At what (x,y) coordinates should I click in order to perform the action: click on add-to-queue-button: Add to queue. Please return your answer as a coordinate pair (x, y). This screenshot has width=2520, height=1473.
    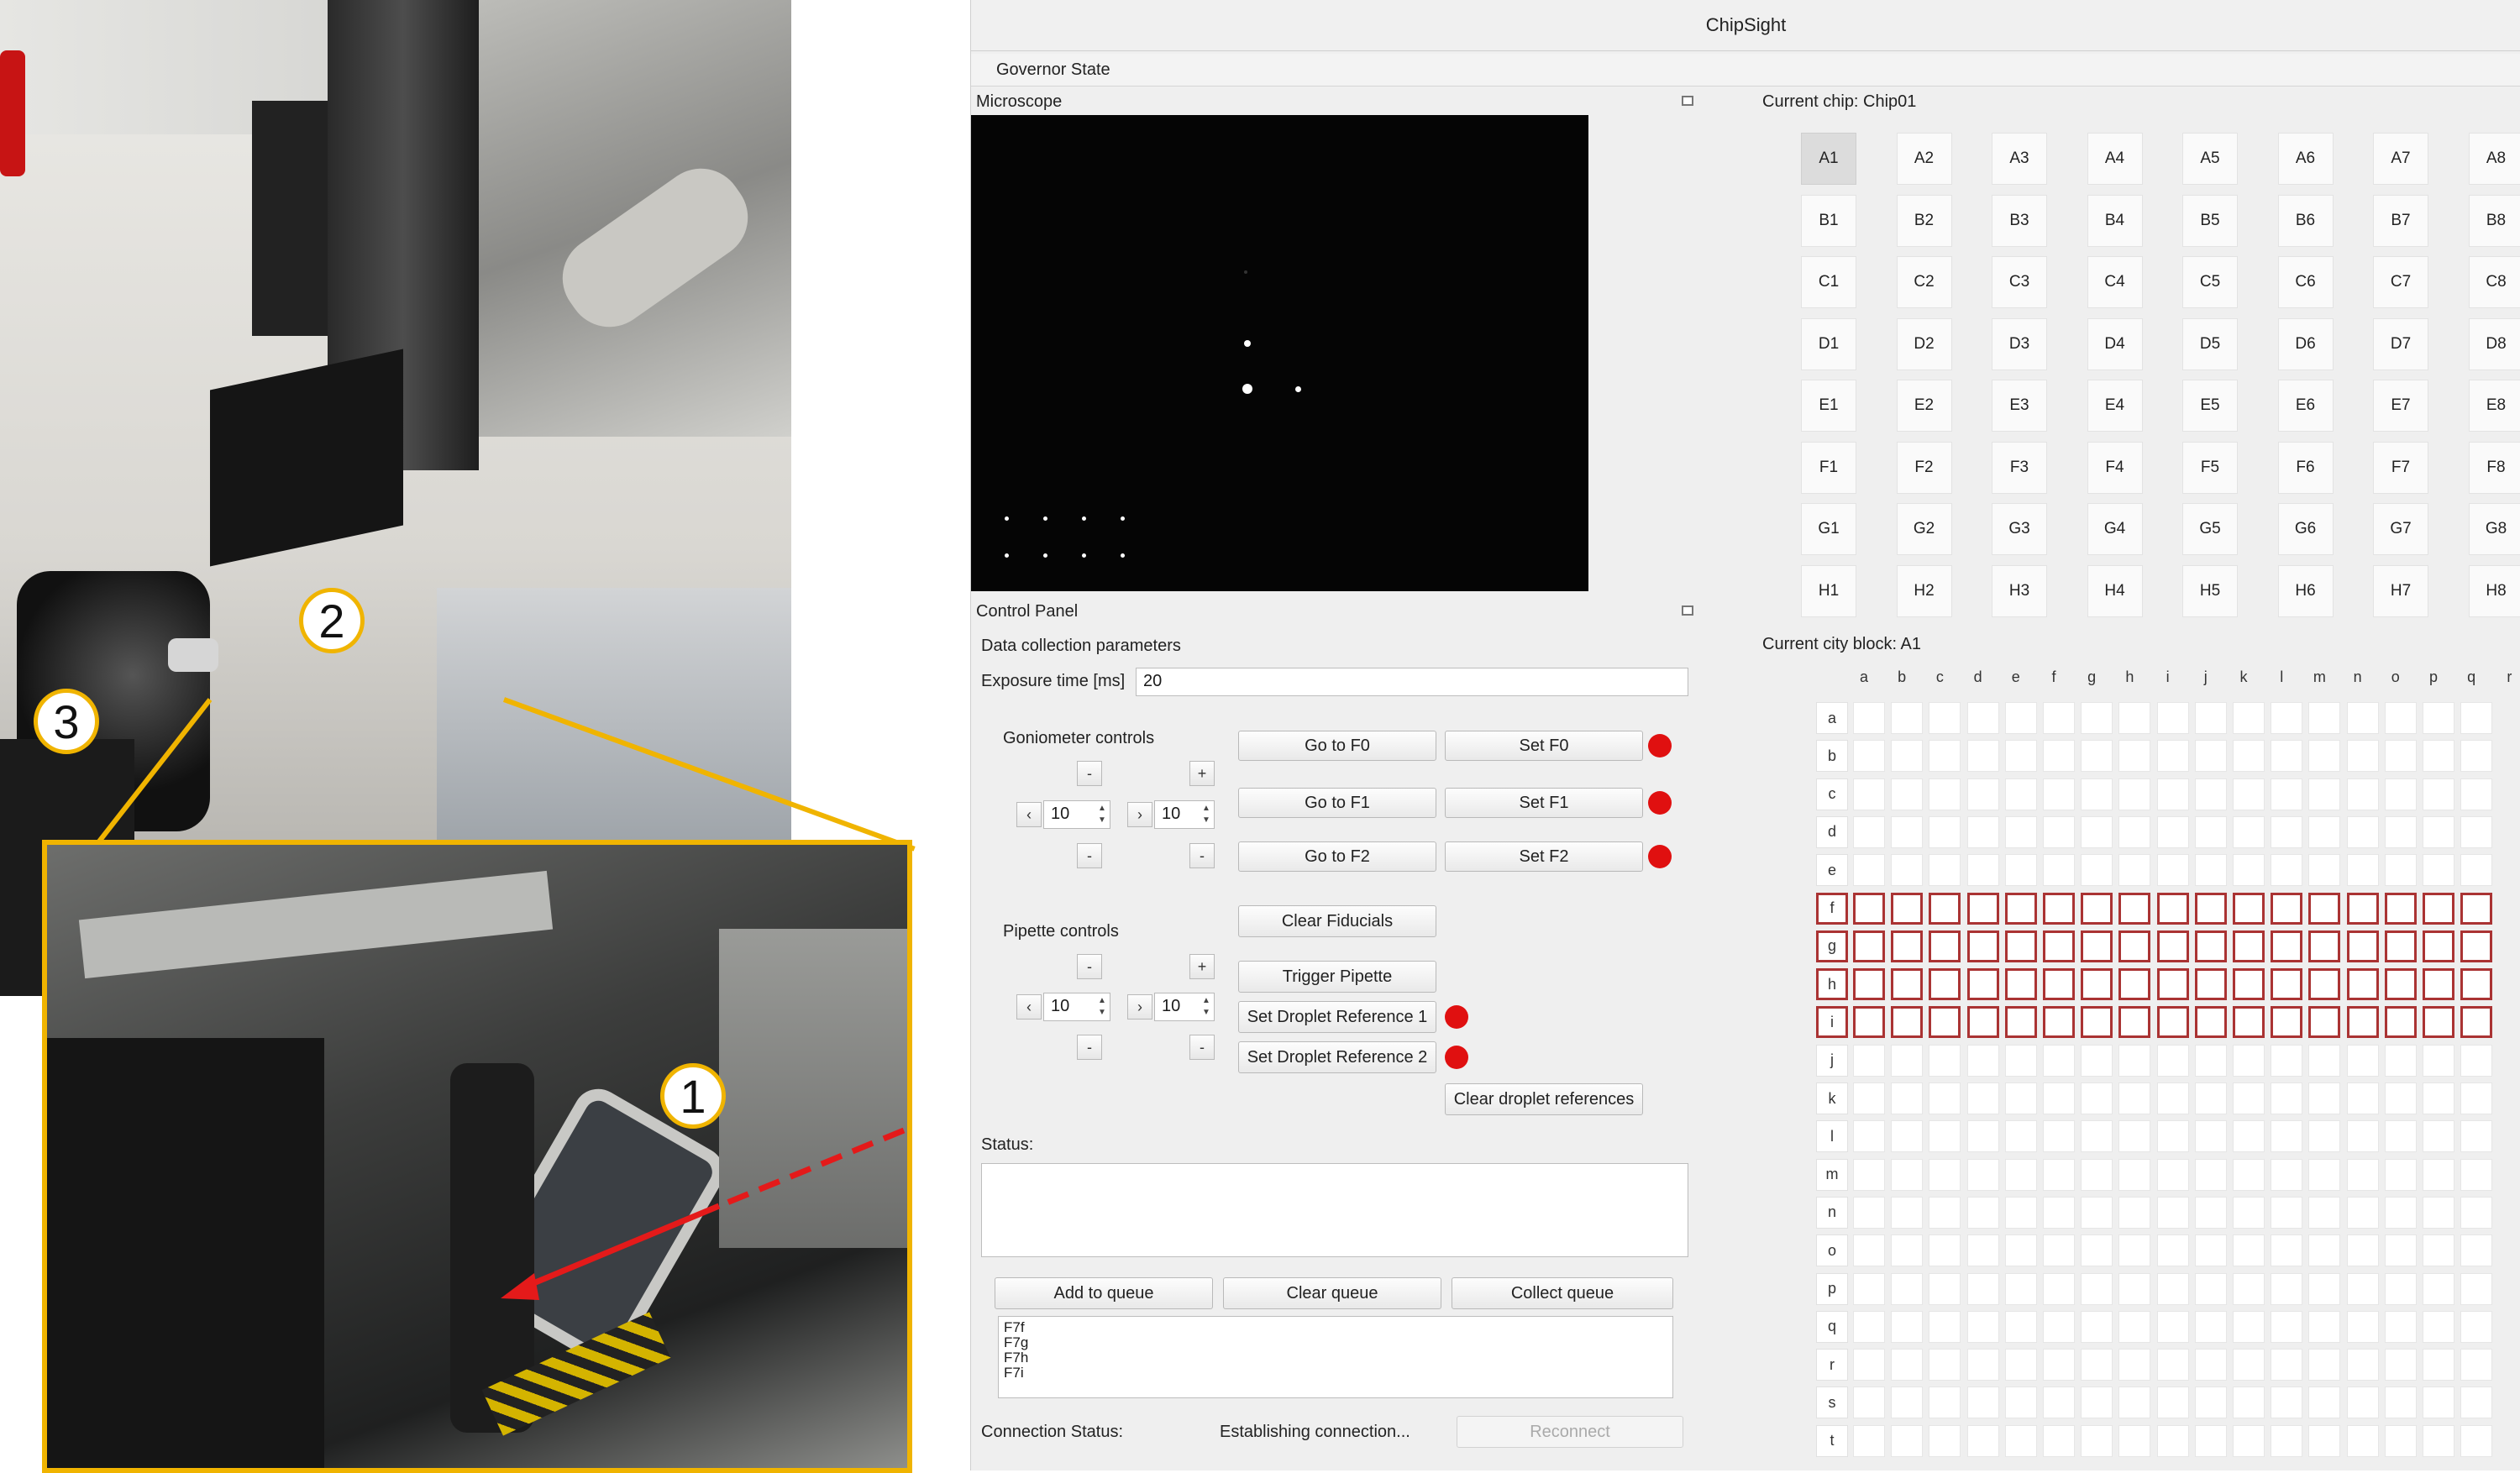
    Looking at the image, I should click on (1104, 1293).